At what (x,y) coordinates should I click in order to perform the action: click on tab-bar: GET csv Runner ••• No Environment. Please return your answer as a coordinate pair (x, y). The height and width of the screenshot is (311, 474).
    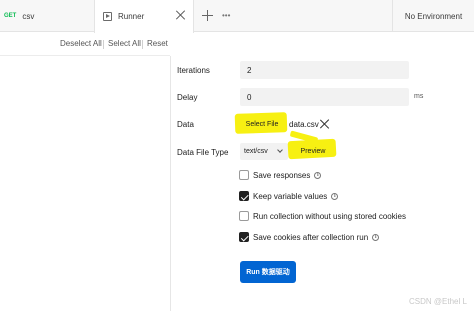
    Looking at the image, I should click on (237, 16).